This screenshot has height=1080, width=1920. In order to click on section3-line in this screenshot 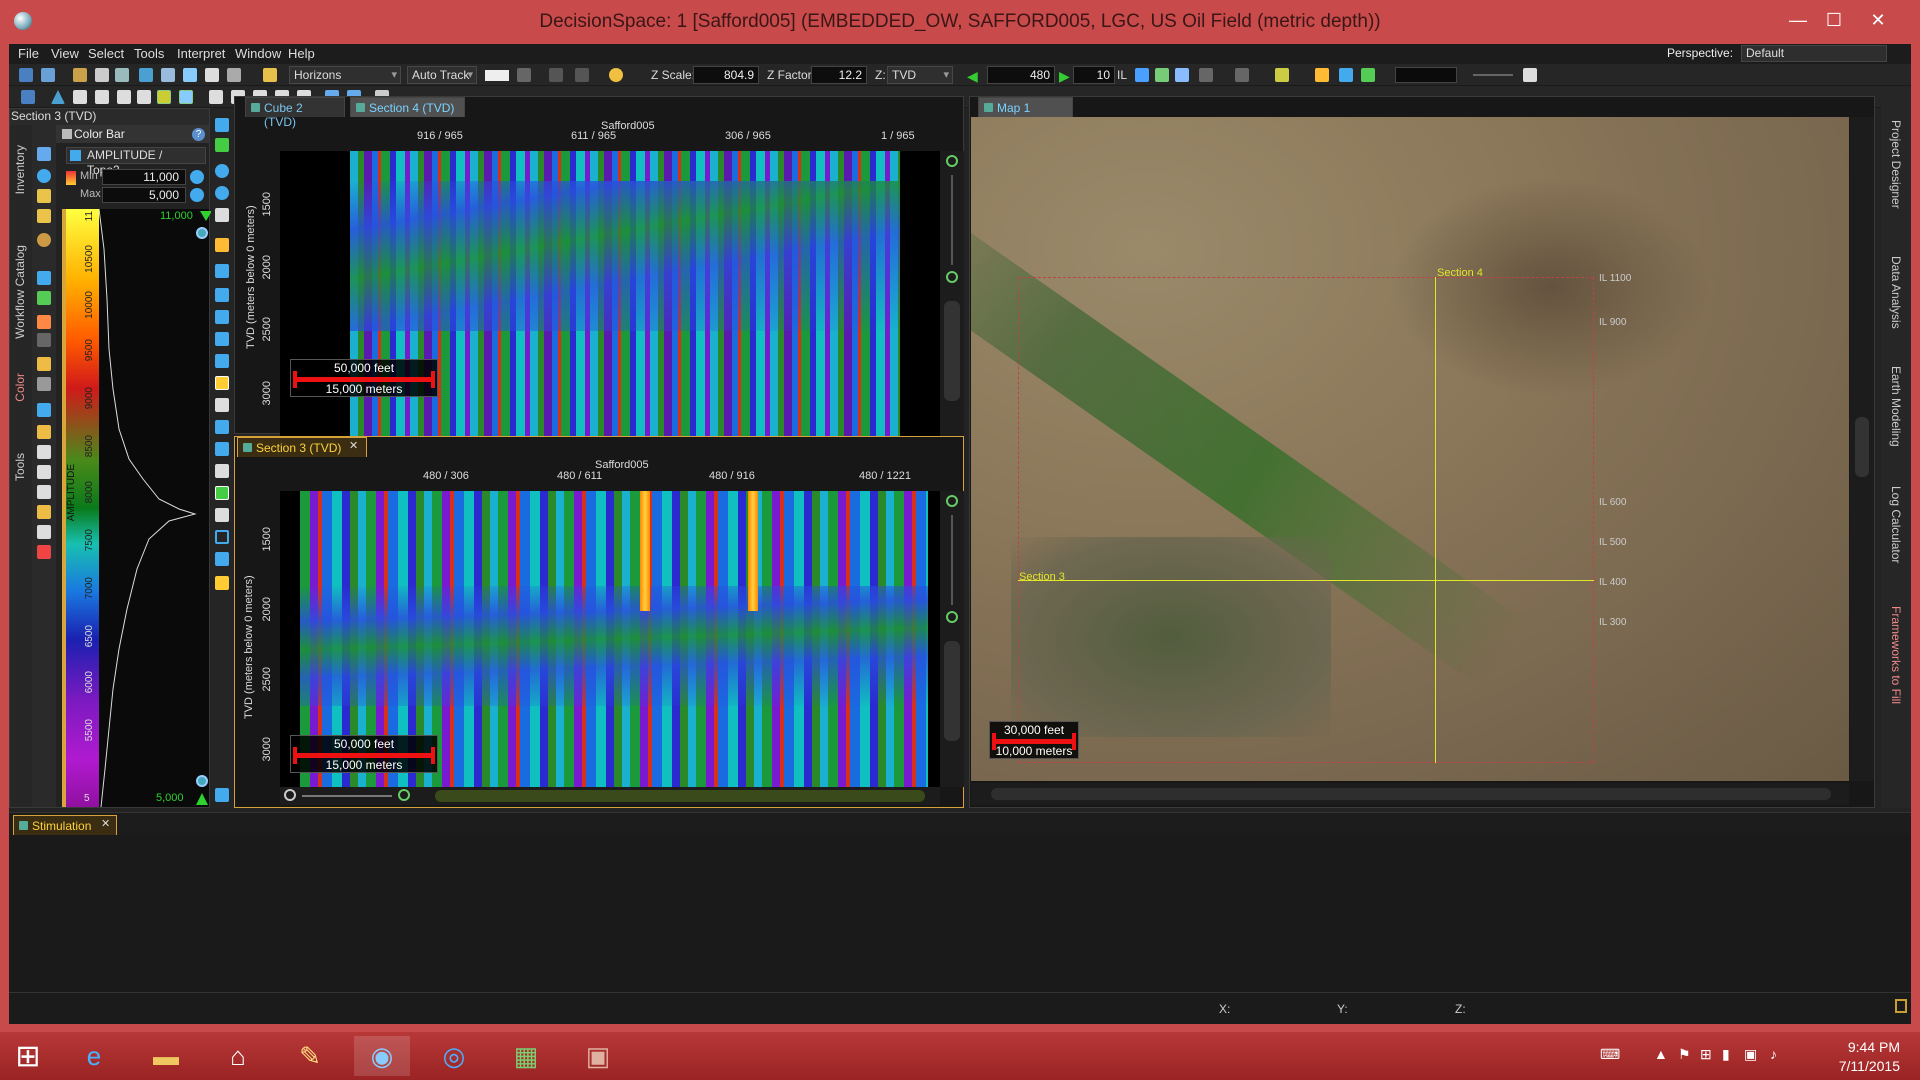, I will do `click(1306, 580)`.